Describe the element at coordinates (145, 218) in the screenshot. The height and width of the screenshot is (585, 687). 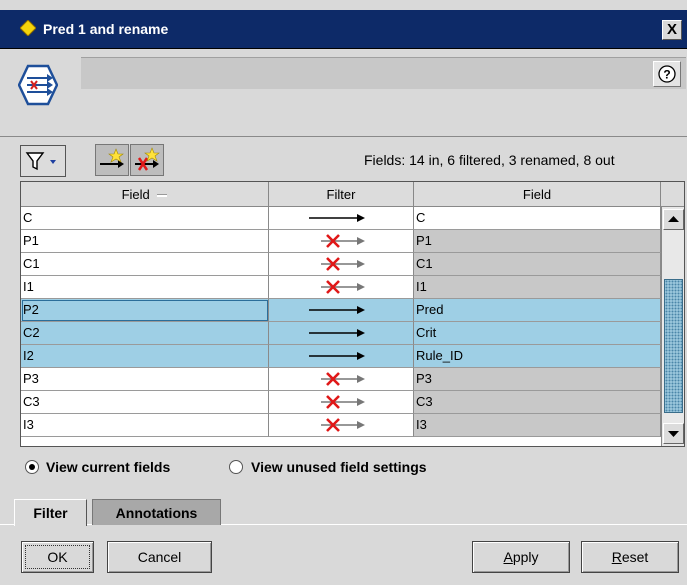
I see `field-in-cell: C` at that location.